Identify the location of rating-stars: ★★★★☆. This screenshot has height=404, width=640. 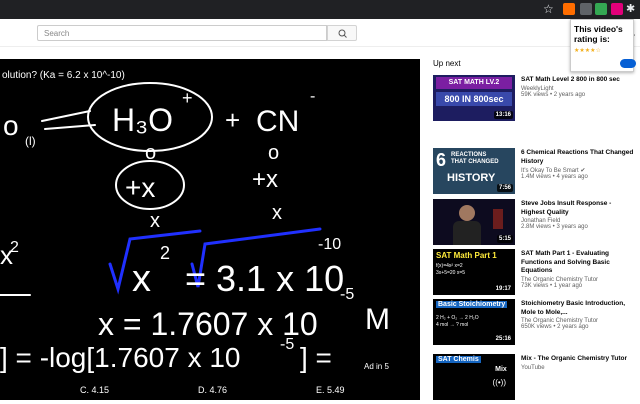
(587, 51).